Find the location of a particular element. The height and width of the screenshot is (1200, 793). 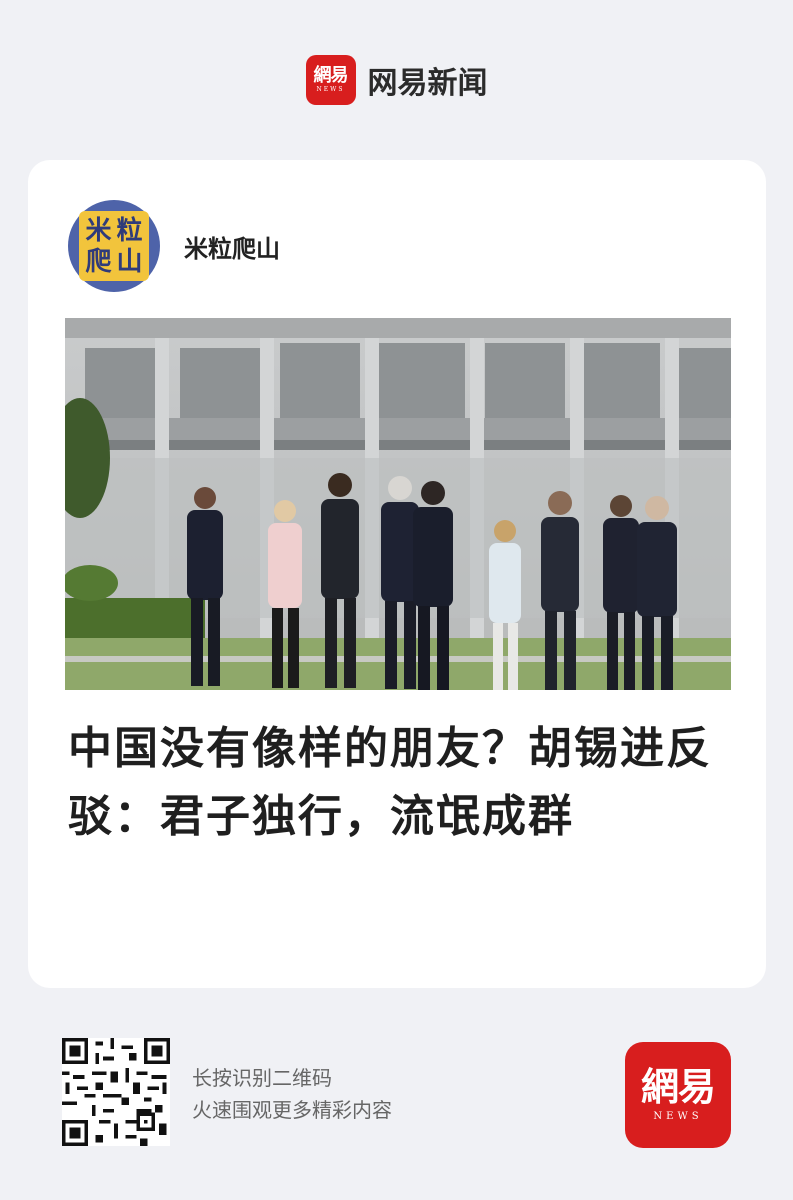

qr-line2: 火速围观更多精彩内容 is located at coordinates (292, 1110).